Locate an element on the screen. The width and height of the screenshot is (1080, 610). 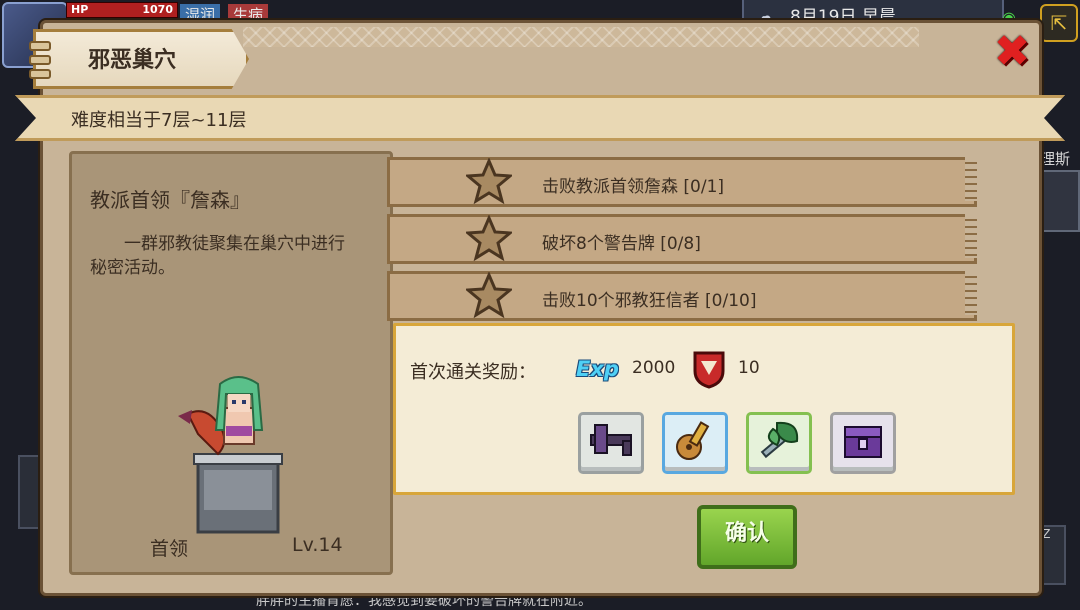
boss-role-label: 首领 is located at coordinates (169, 549).